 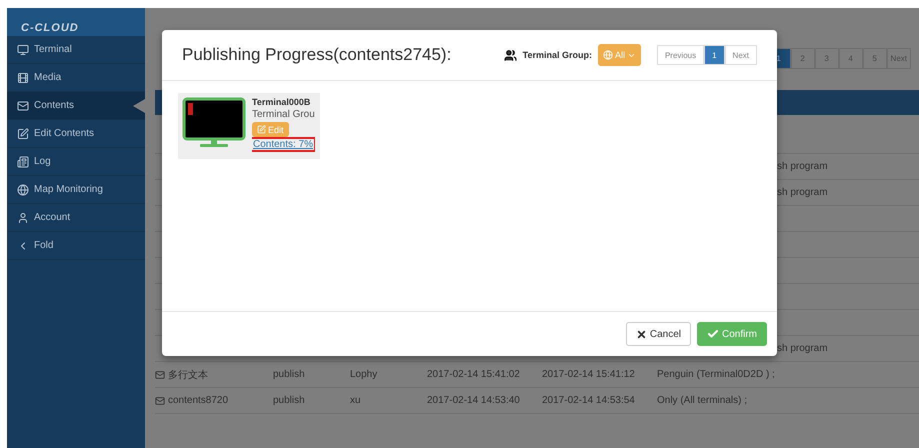 What do you see at coordinates (281, 102) in the screenshot?
I see `terminal-name: Terminal000B` at bounding box center [281, 102].